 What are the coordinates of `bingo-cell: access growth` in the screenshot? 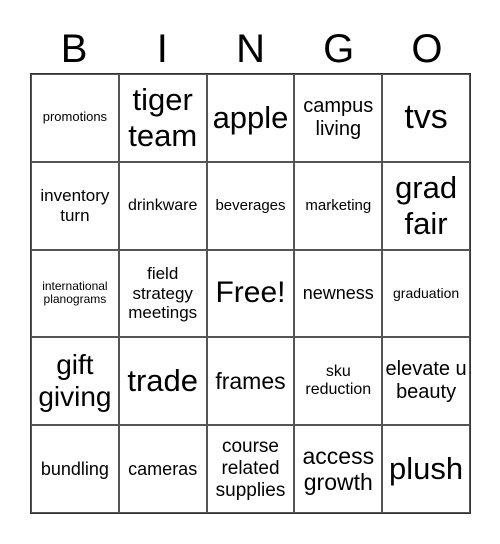 It's located at (338, 469).